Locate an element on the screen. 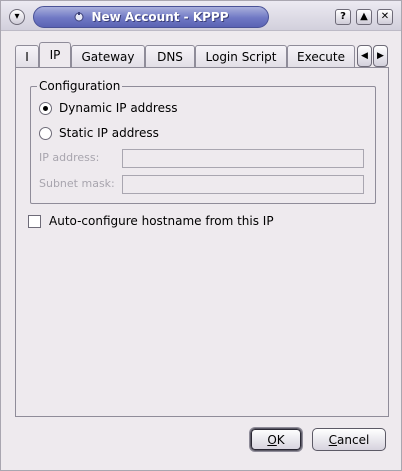 This screenshot has width=402, height=471. kppp-icon is located at coordinates (79, 17).